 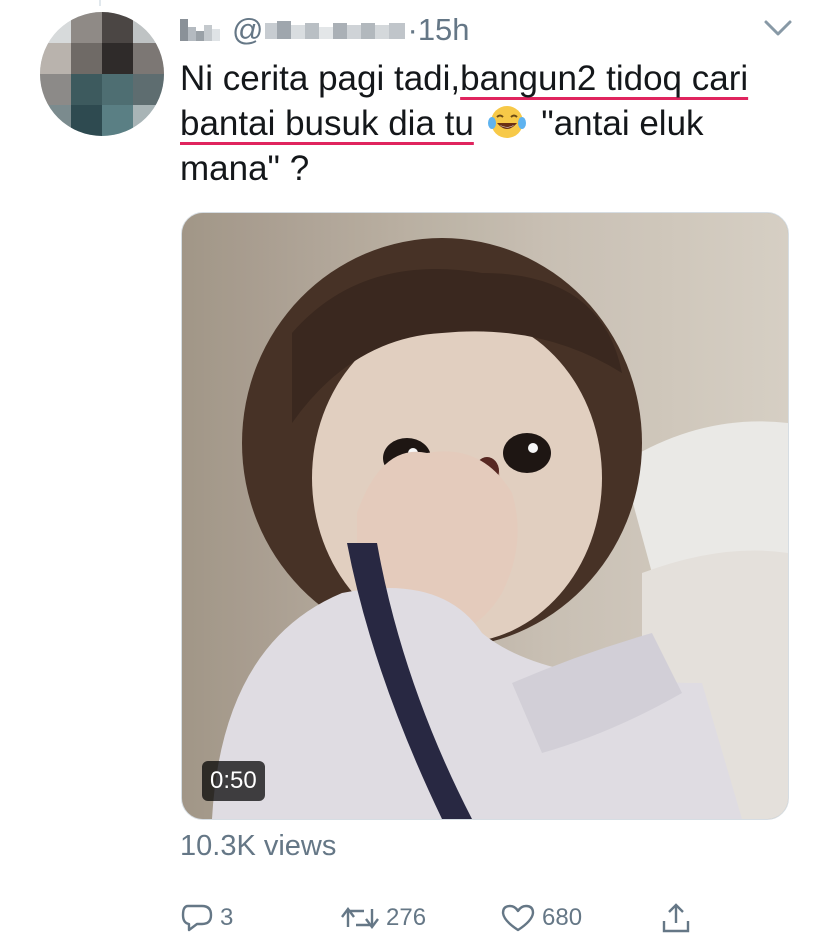 I want to click on heart-icon, so click(x=518, y=918).